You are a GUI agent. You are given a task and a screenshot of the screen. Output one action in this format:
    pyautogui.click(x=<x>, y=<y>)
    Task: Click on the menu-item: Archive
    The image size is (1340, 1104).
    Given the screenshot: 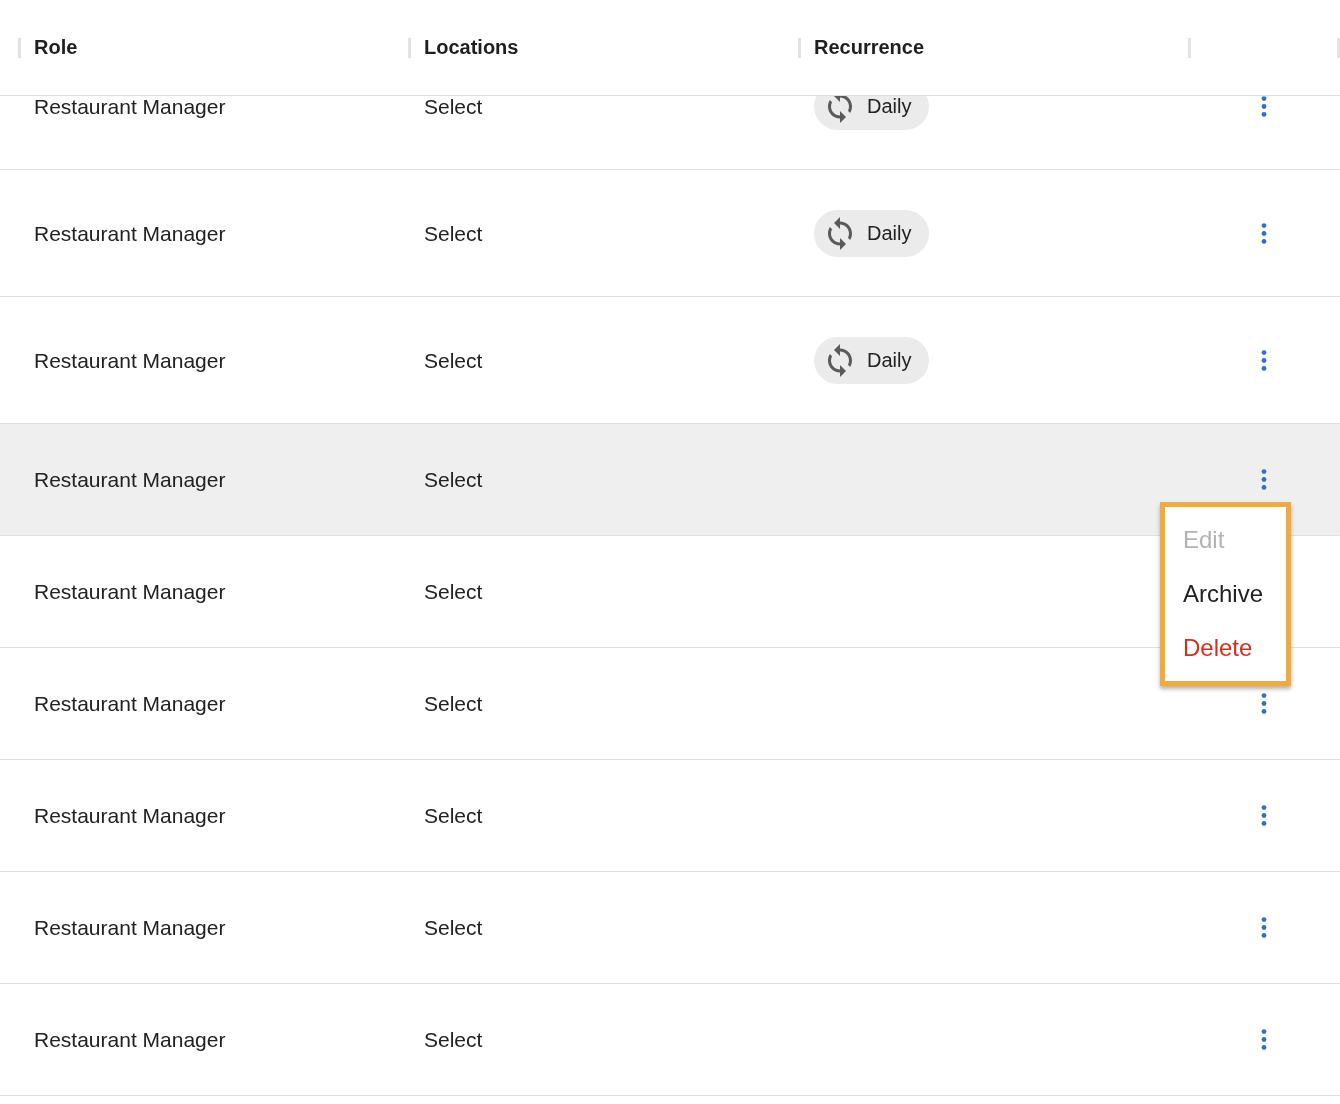 What is the action you would take?
    pyautogui.click(x=1225, y=594)
    